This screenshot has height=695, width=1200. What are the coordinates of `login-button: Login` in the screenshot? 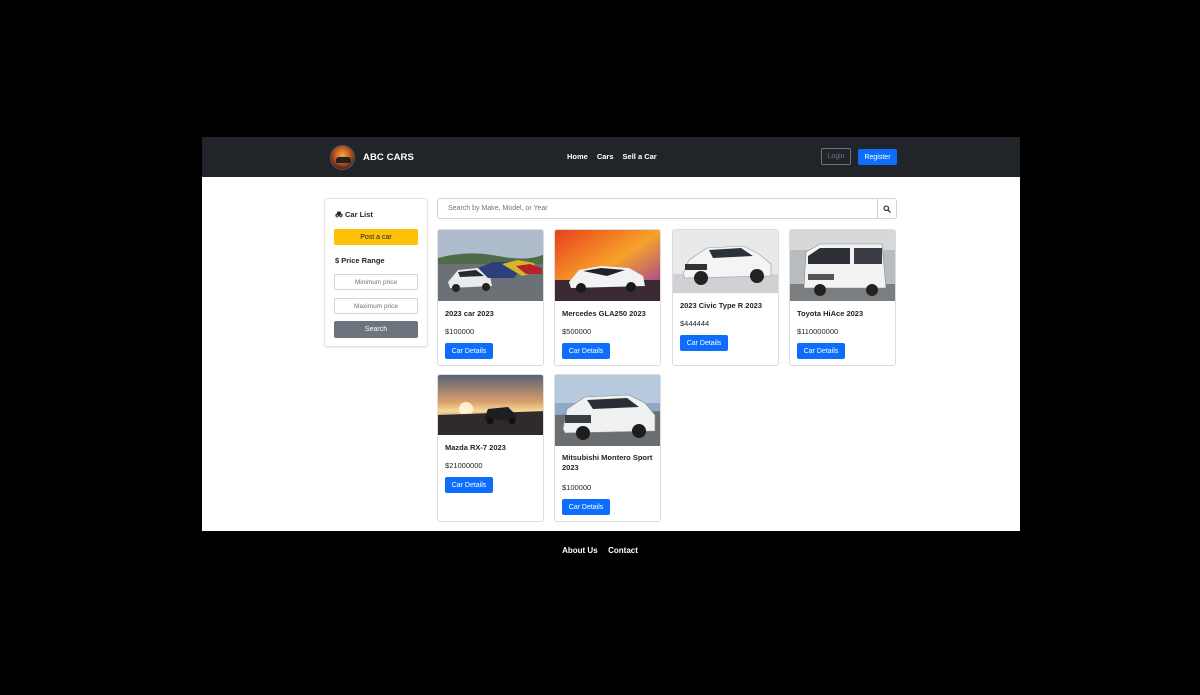 It's located at (836, 156).